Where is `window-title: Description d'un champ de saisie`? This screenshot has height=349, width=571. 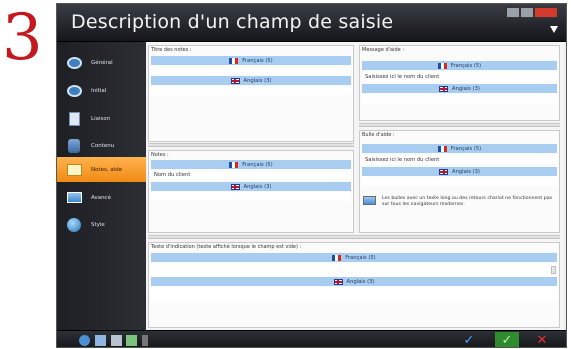
window-title: Description d'un champ de saisie is located at coordinates (232, 22).